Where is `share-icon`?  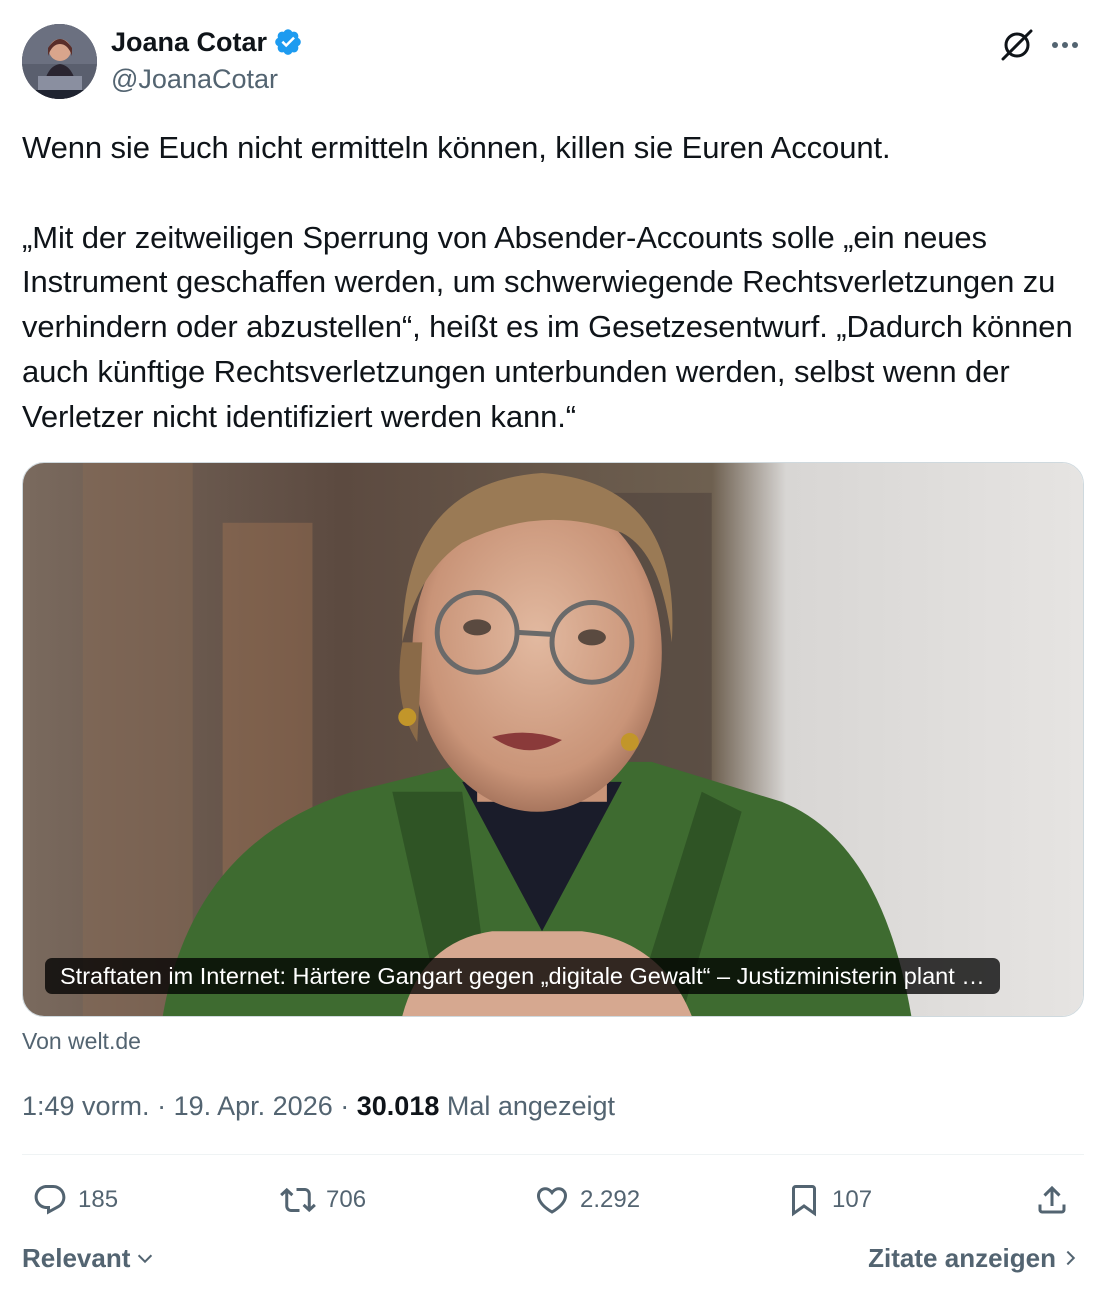 share-icon is located at coordinates (1052, 1199).